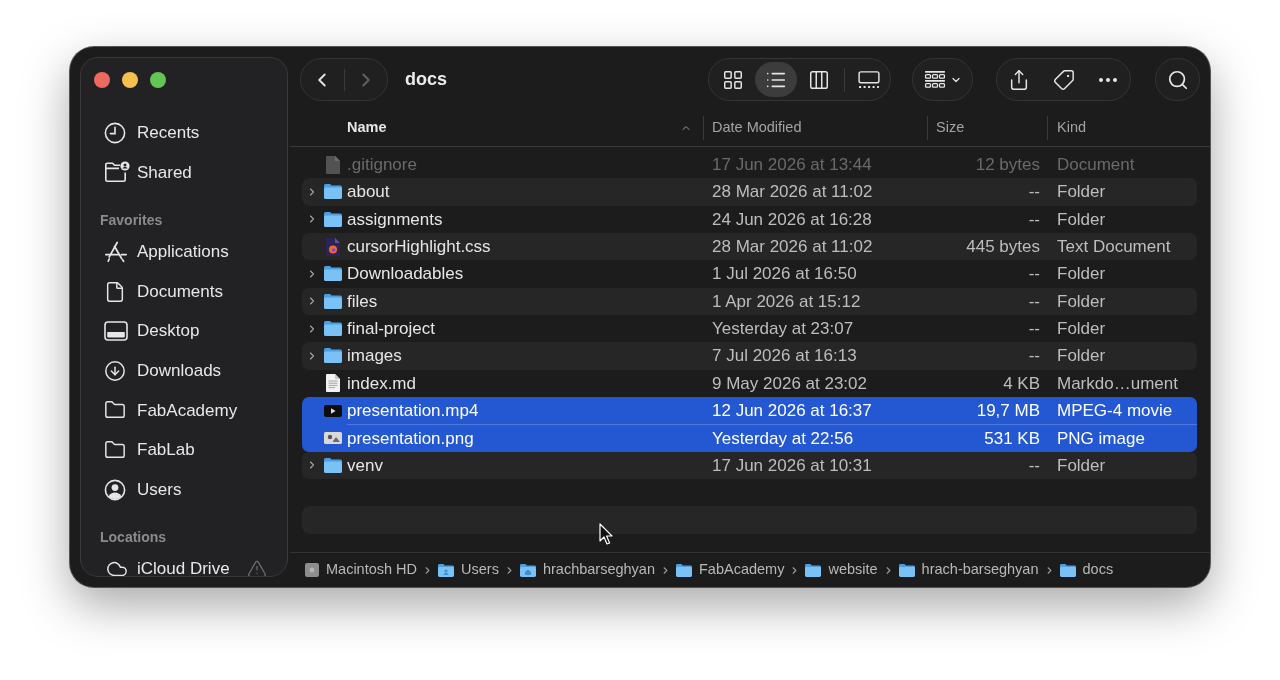 The image size is (1280, 680). I want to click on sidebar-item: Documents, so click(184, 291).